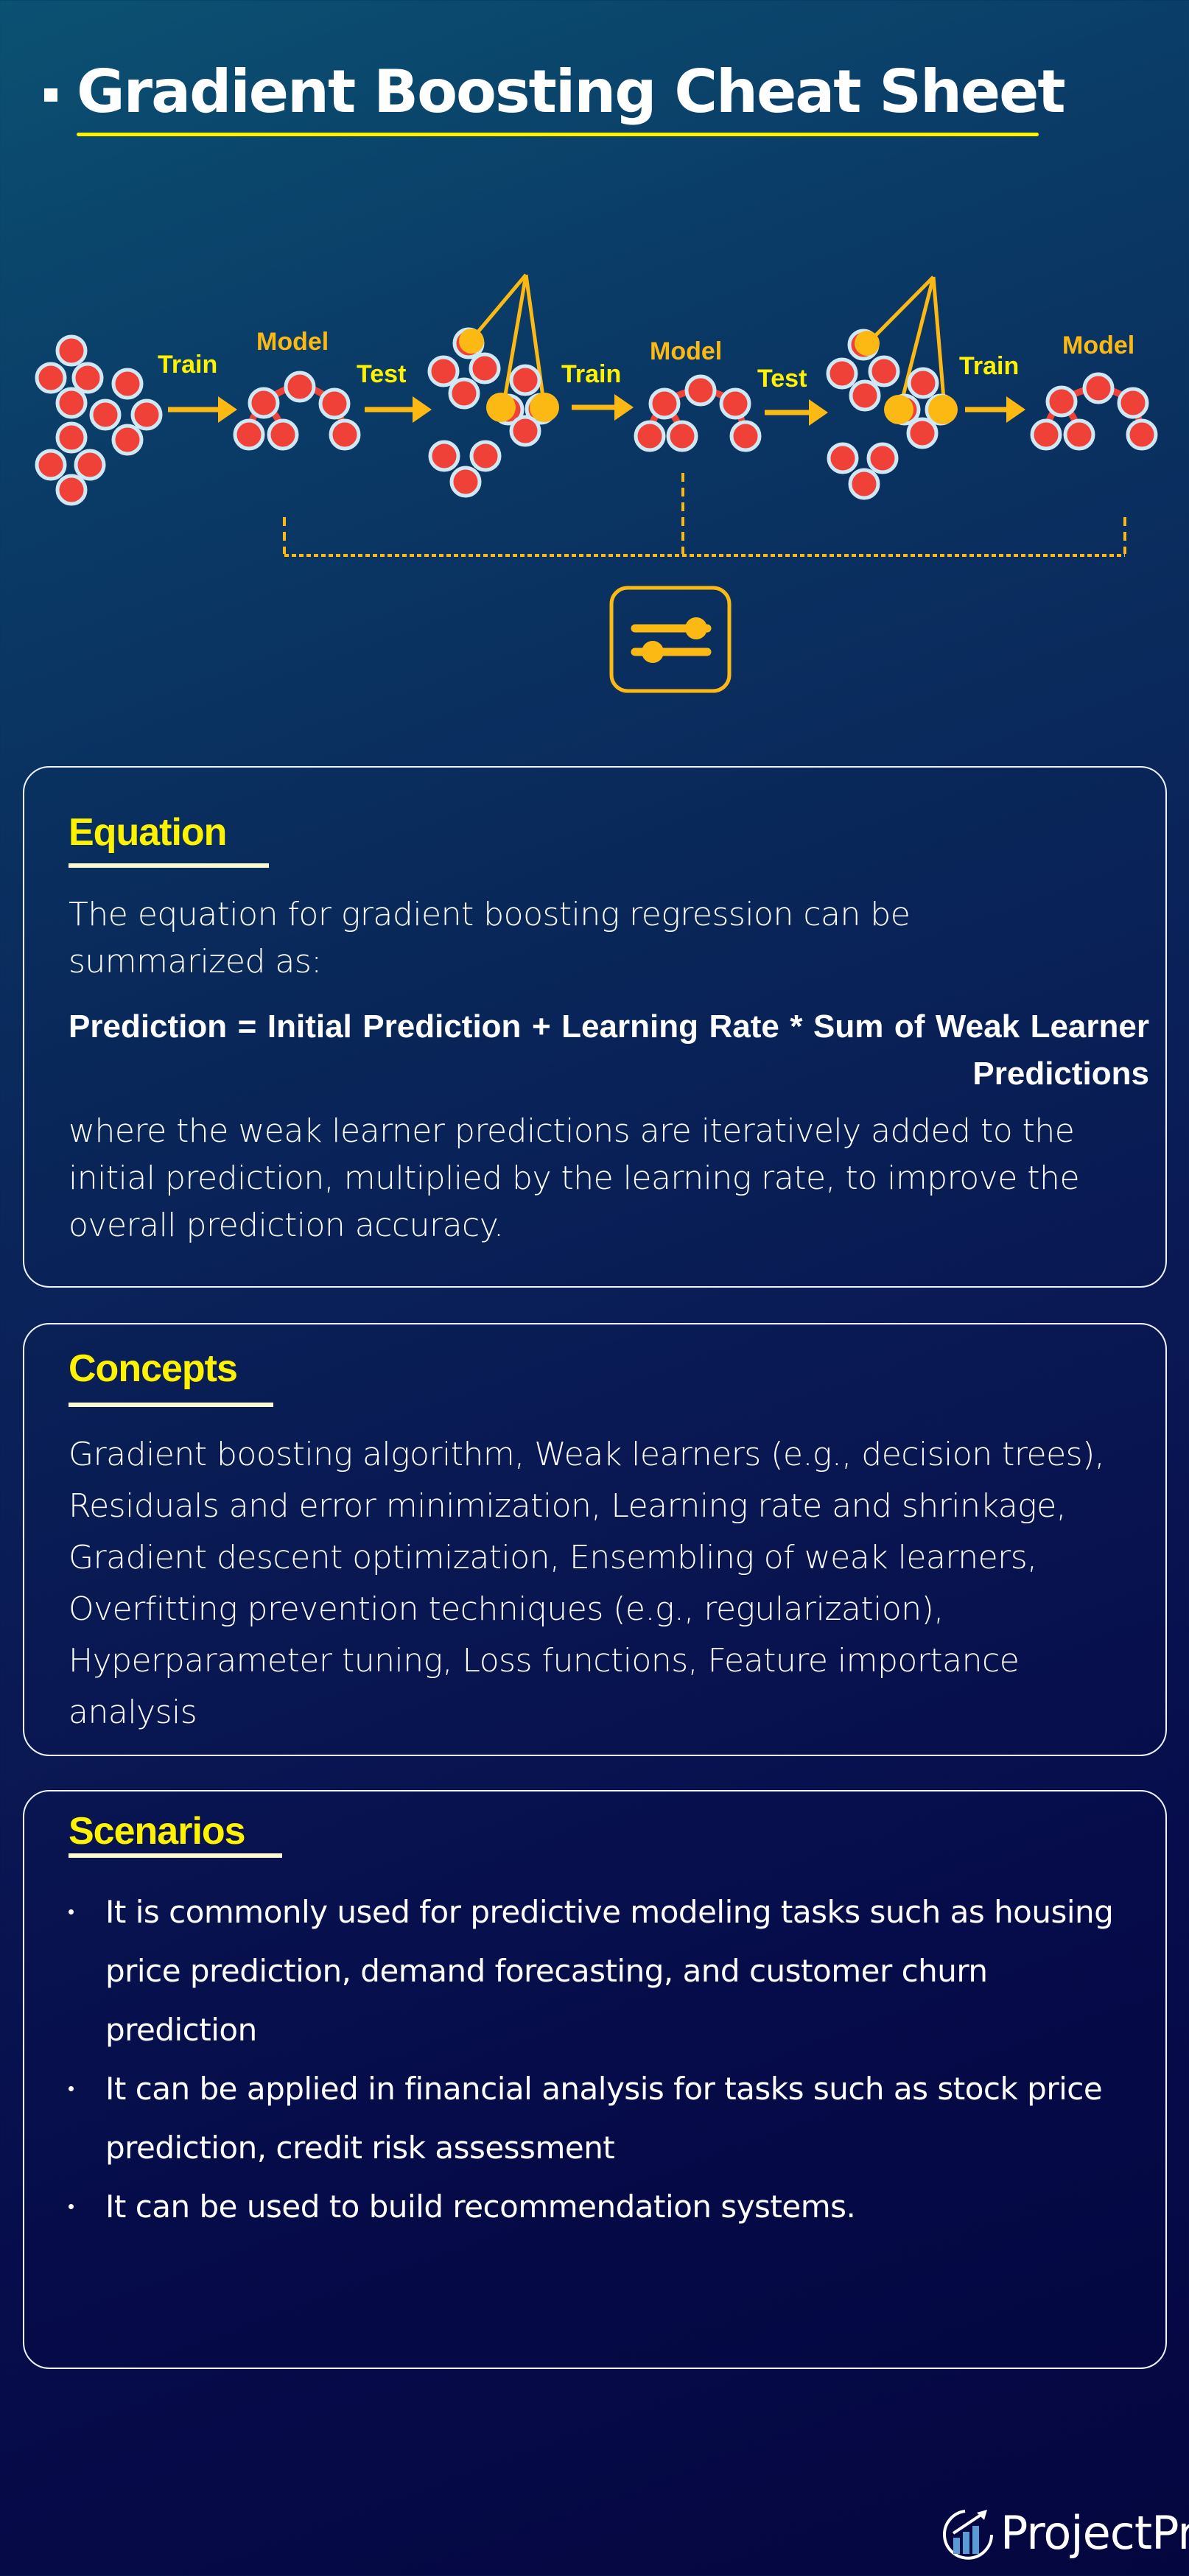  I want to click on equation-heading: Equation, so click(148, 832).